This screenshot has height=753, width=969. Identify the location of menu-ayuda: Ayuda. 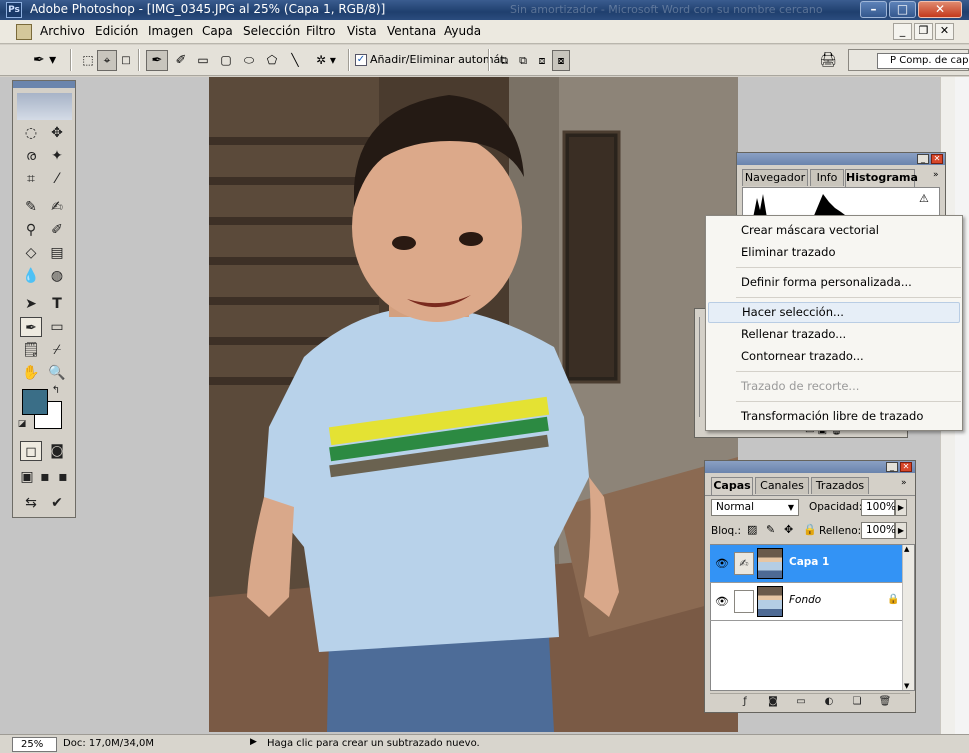
(462, 31).